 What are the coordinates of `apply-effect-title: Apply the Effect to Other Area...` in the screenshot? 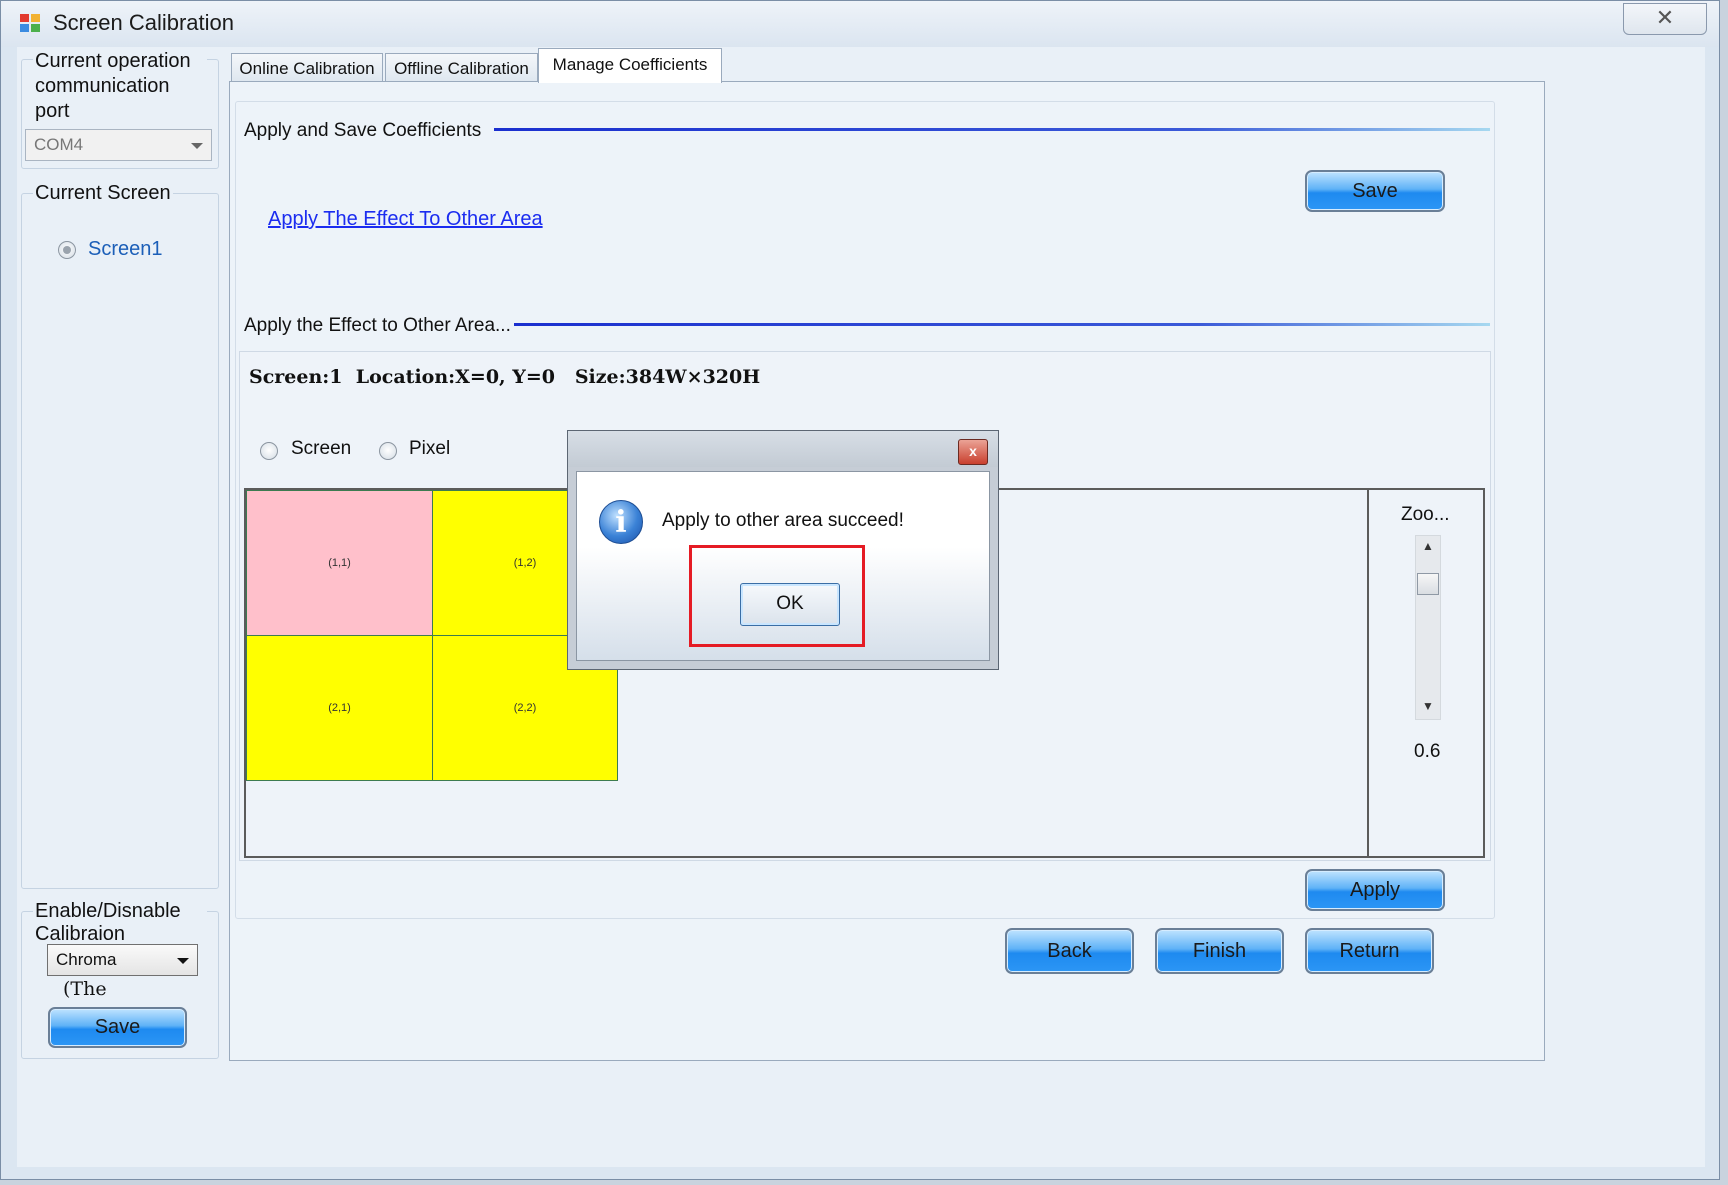 It's located at (377, 325).